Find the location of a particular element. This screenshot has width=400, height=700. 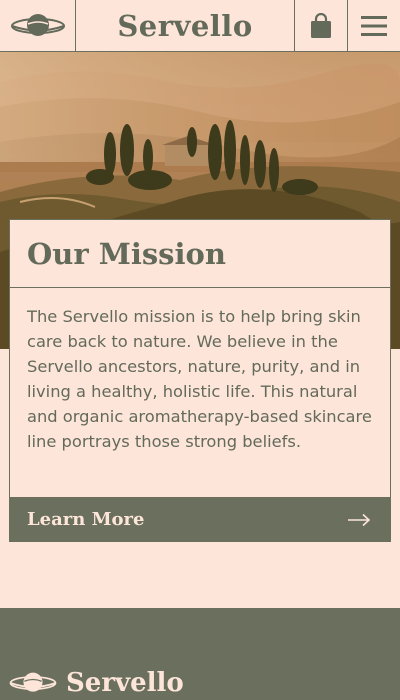

cart-button is located at coordinates (321, 25).